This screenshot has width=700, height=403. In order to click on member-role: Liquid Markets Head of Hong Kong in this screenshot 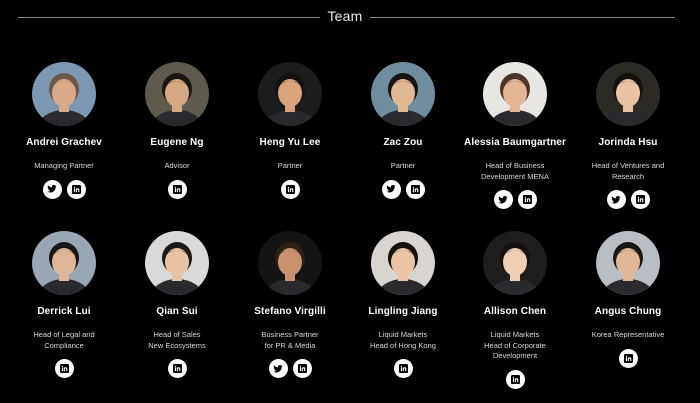, I will do `click(403, 340)`.